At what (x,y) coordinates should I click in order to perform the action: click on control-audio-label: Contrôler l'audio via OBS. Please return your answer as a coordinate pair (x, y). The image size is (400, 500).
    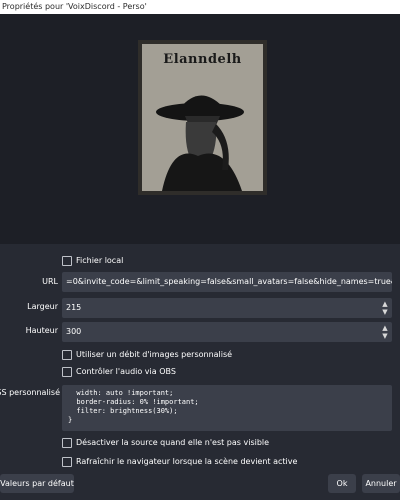
    Looking at the image, I should click on (126, 371).